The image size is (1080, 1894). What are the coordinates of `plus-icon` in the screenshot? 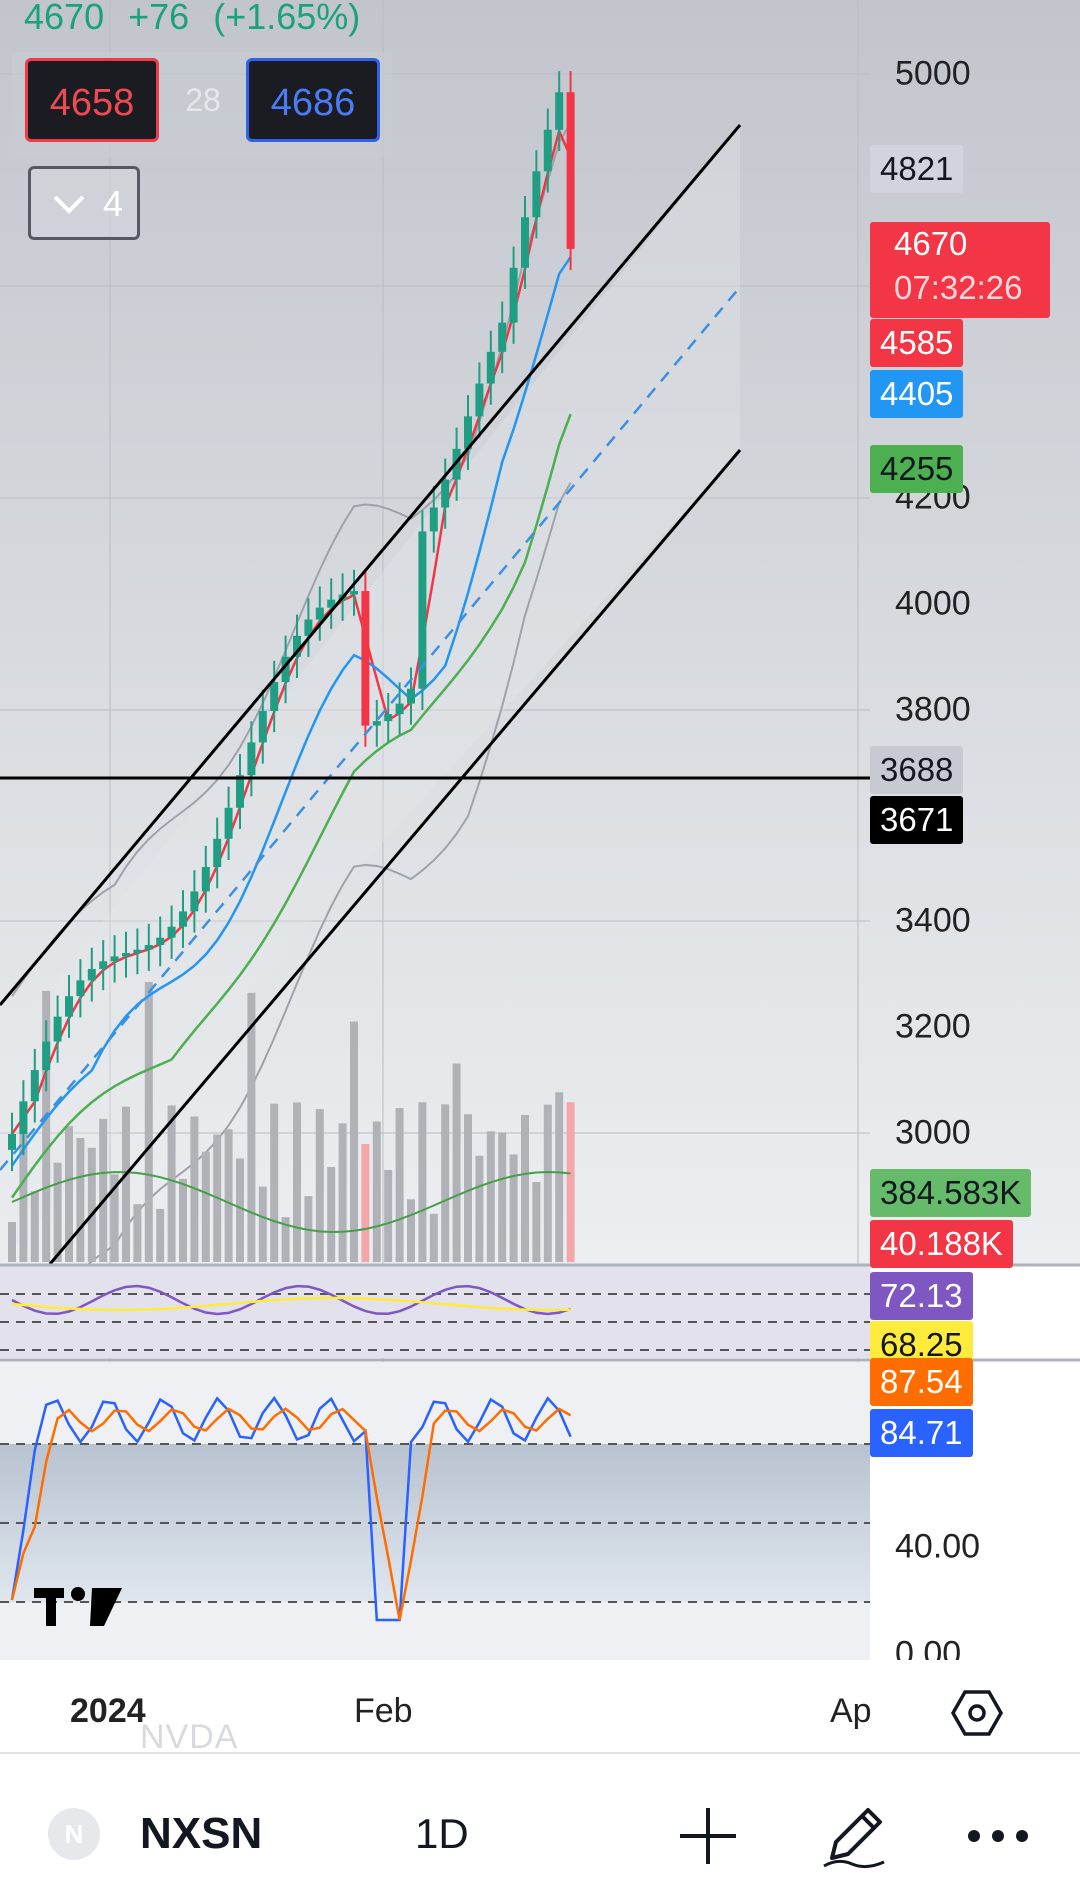 It's located at (708, 1836).